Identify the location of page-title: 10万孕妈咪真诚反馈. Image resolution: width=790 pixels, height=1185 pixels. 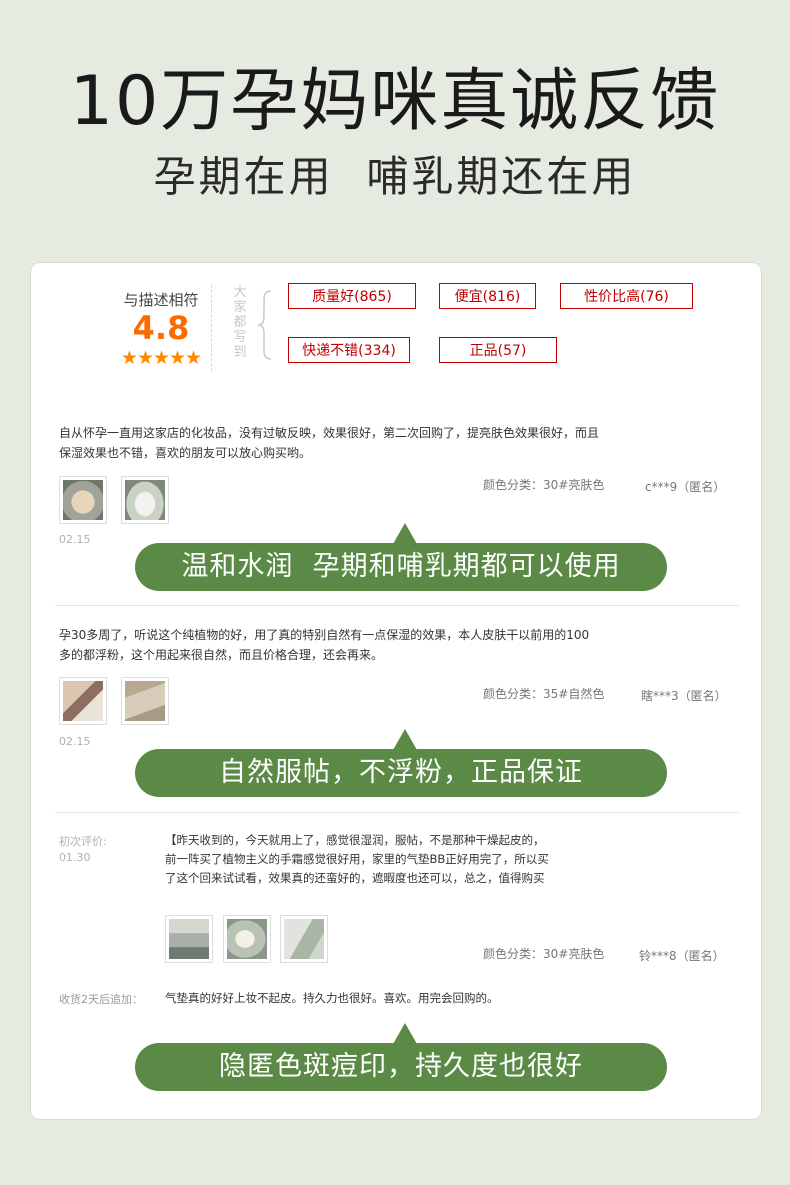
(395, 101).